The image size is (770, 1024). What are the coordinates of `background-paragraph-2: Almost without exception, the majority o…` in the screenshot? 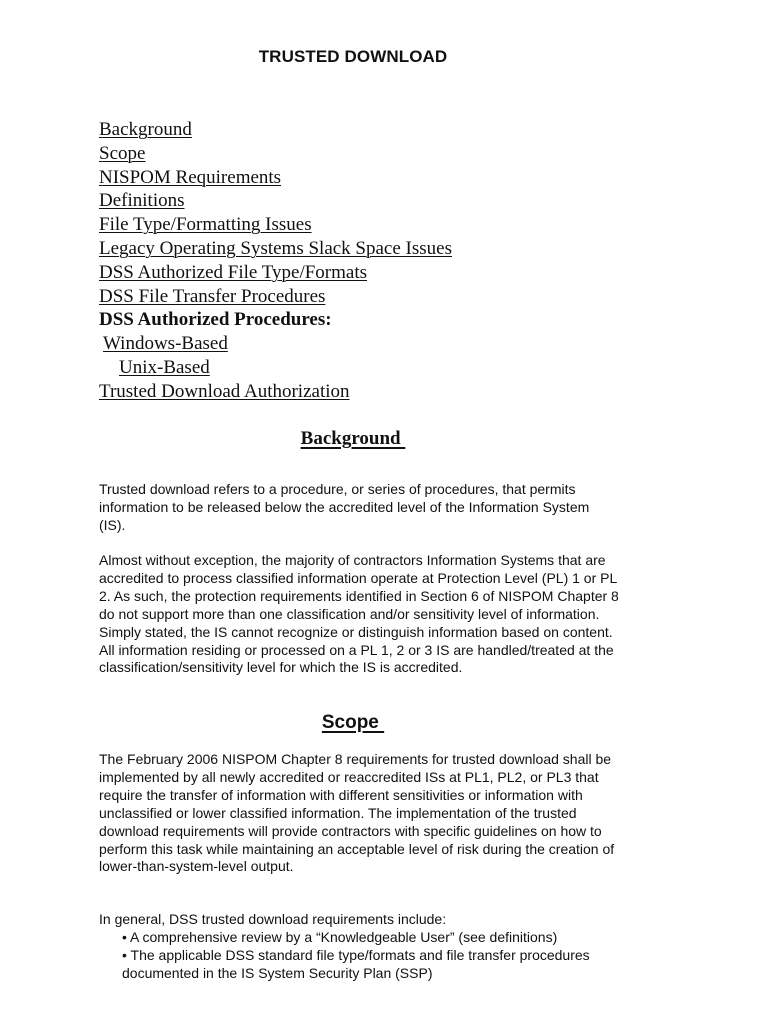 It's located at (359, 614).